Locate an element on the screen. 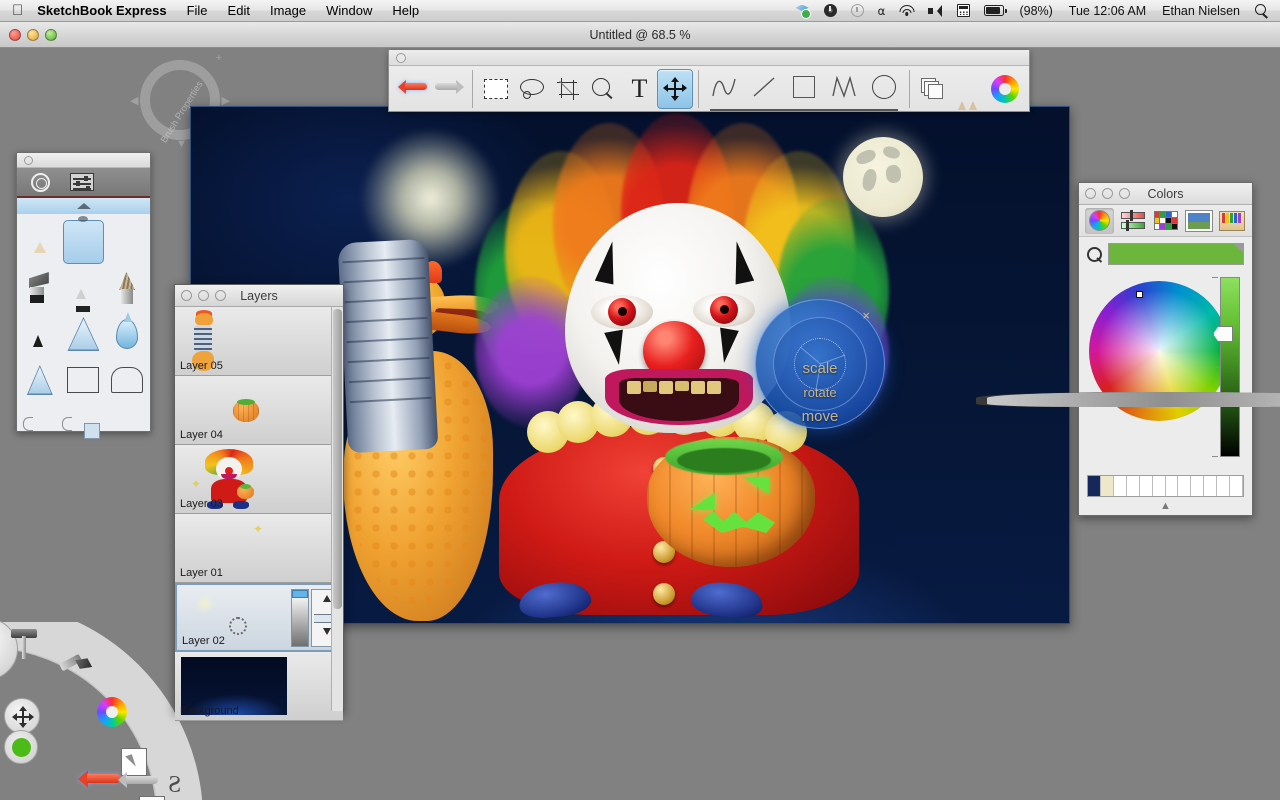 This screenshot has height=800, width=1280. menu-item-edit: Edit is located at coordinates (239, 10).